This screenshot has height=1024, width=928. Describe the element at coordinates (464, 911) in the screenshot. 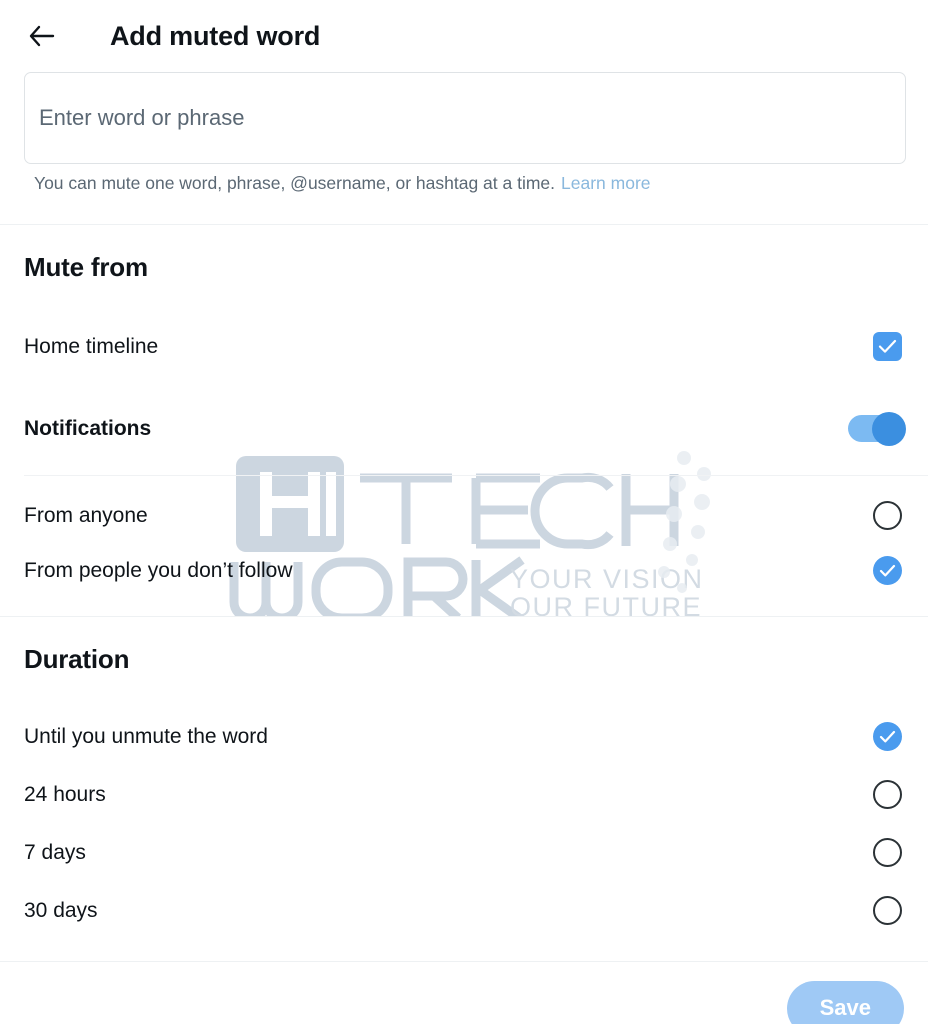

I see `row-duration-30-days: 30 days` at that location.